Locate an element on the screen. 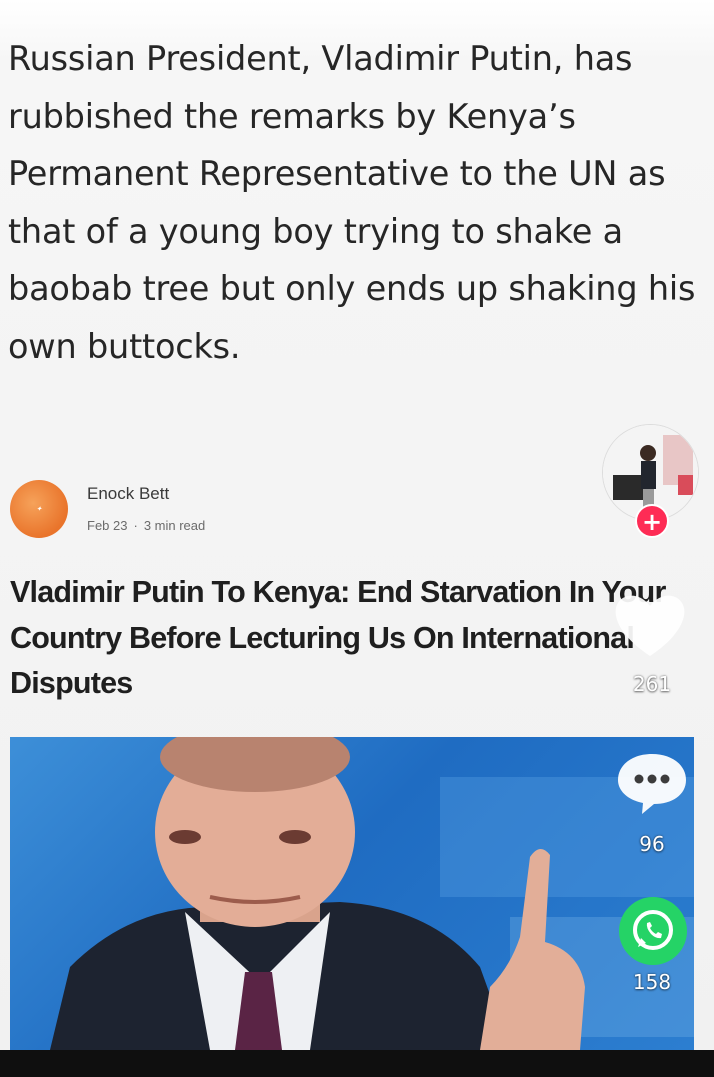 The height and width of the screenshot is (1077, 714). whatsapp-icon is located at coordinates (653, 931).